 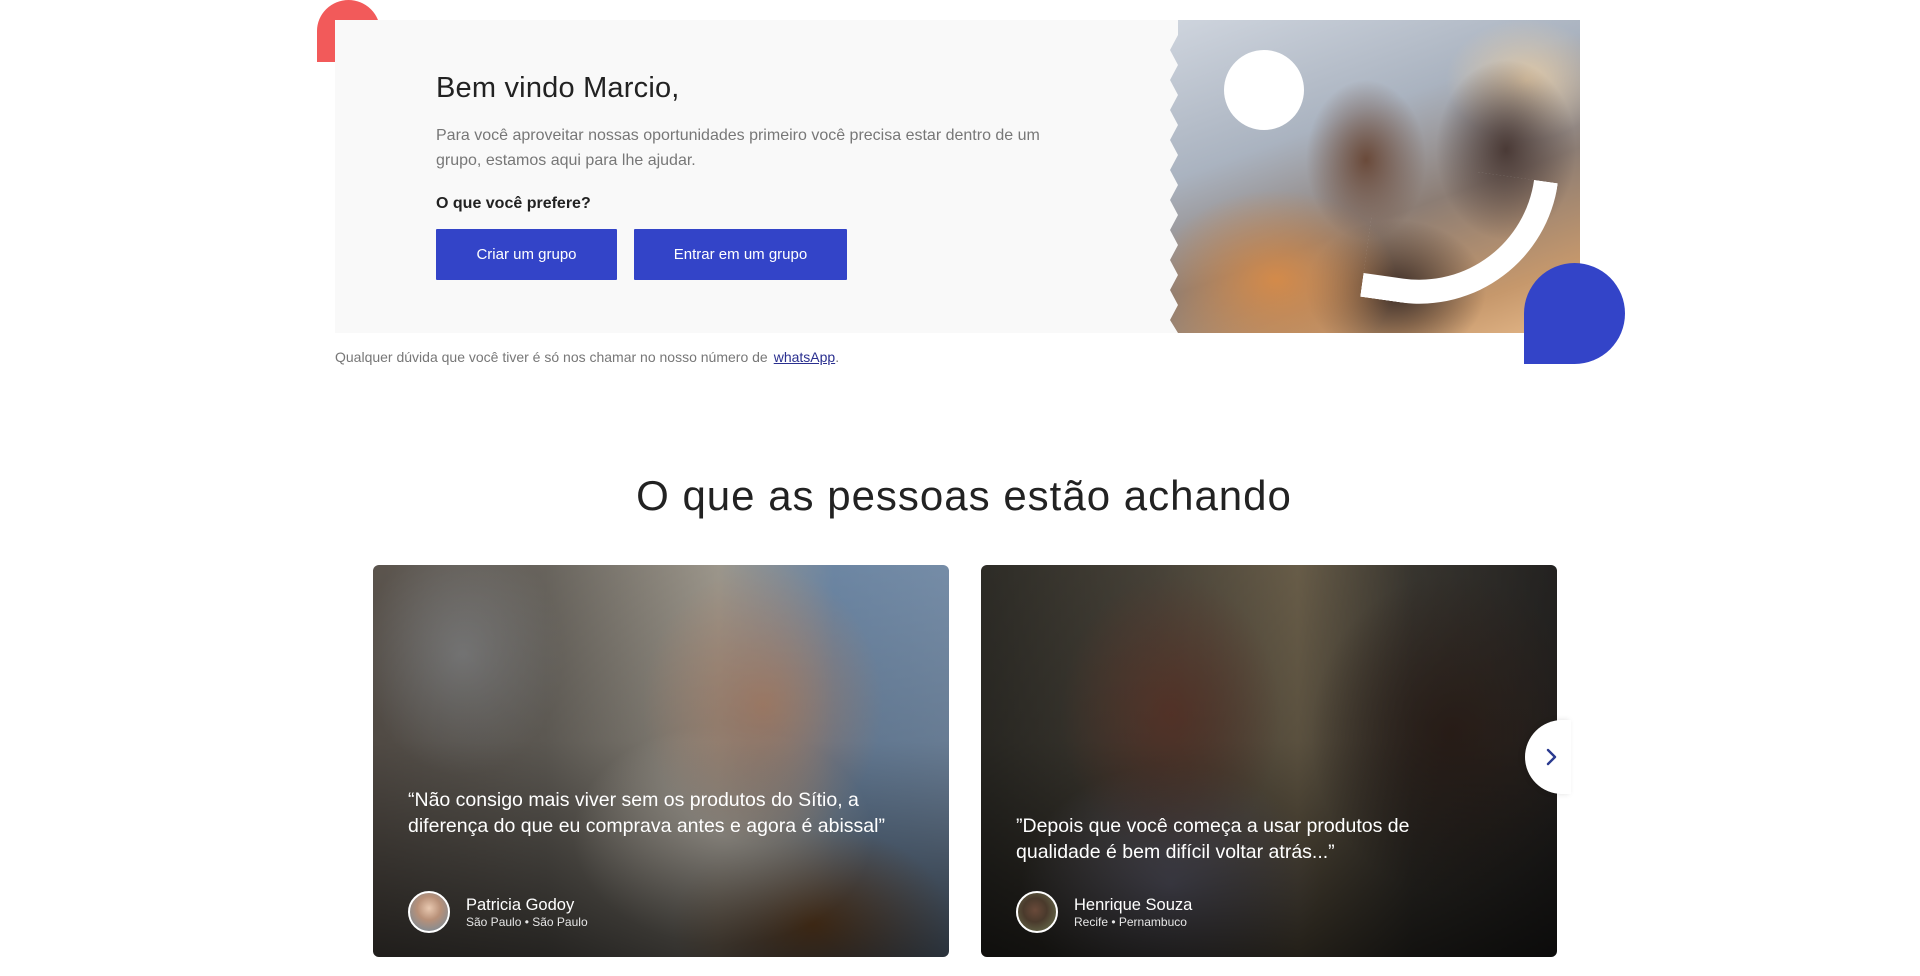 What do you see at coordinates (527, 921) in the screenshot?
I see `author-location: São Paulo • São Paulo` at bounding box center [527, 921].